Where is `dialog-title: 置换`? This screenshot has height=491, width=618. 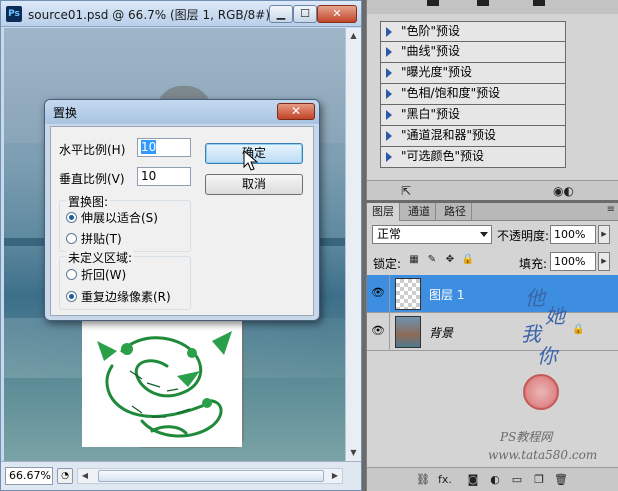
dialog-title: 置换 is located at coordinates (65, 113).